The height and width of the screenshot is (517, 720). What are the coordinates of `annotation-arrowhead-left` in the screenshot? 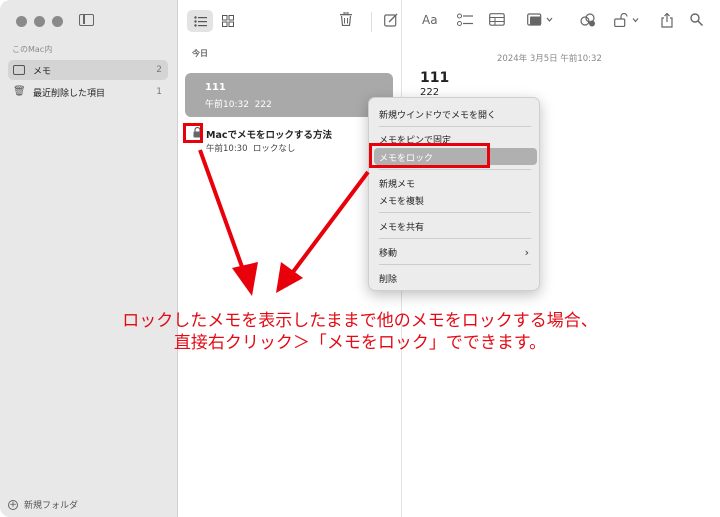 It's located at (245, 279).